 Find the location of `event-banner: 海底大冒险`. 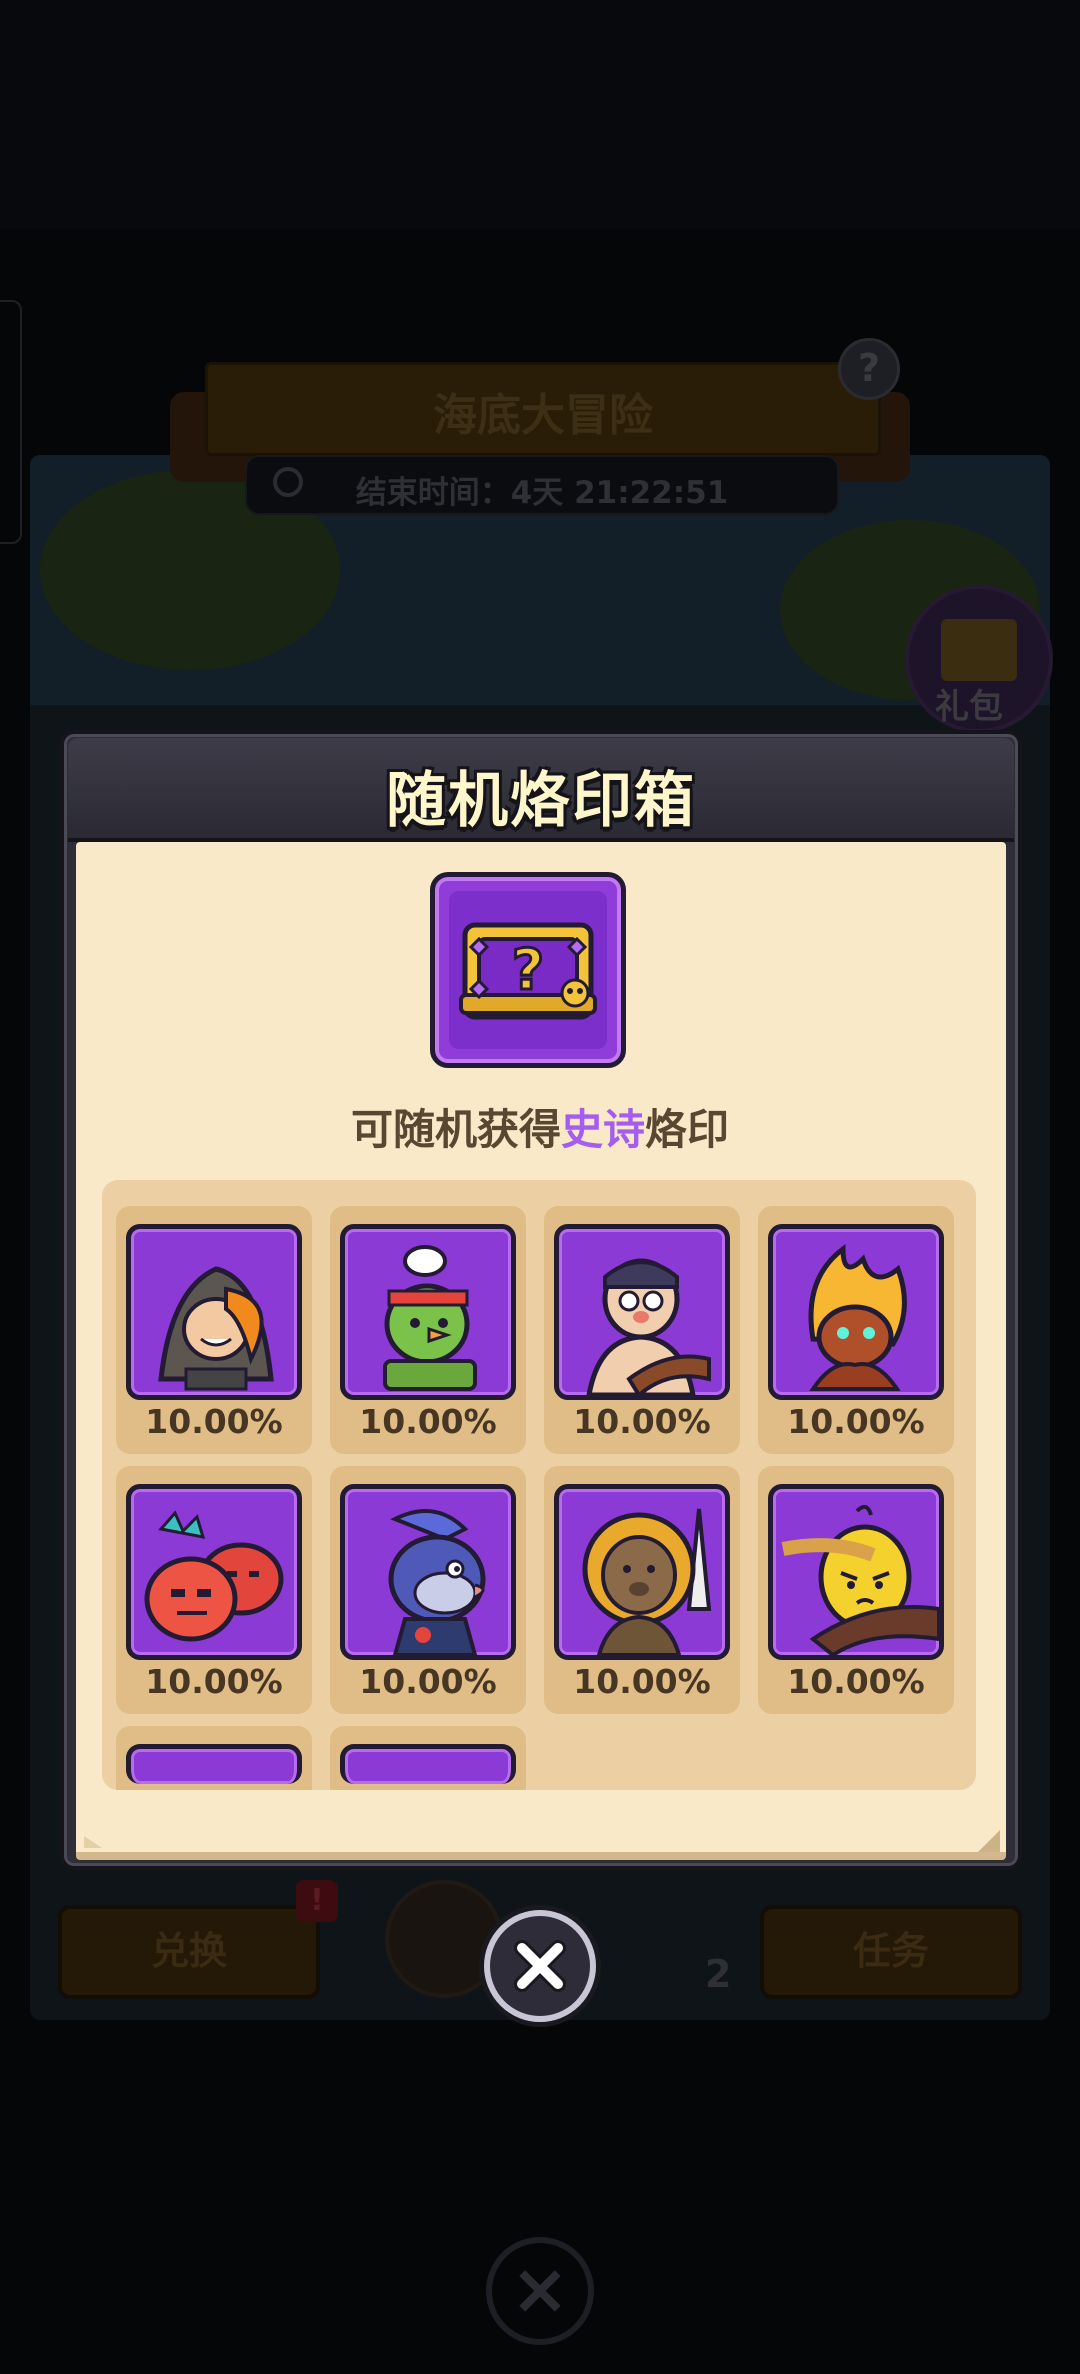

event-banner: 海底大冒险 is located at coordinates (543, 409).